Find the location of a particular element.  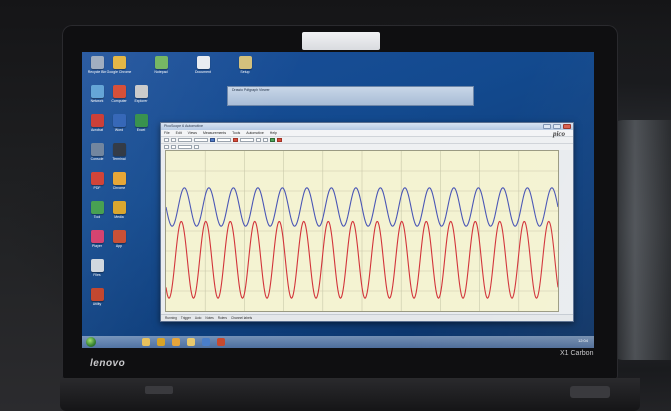

background-window: Drawio Pdfgraph Viewer is located at coordinates (350, 96).